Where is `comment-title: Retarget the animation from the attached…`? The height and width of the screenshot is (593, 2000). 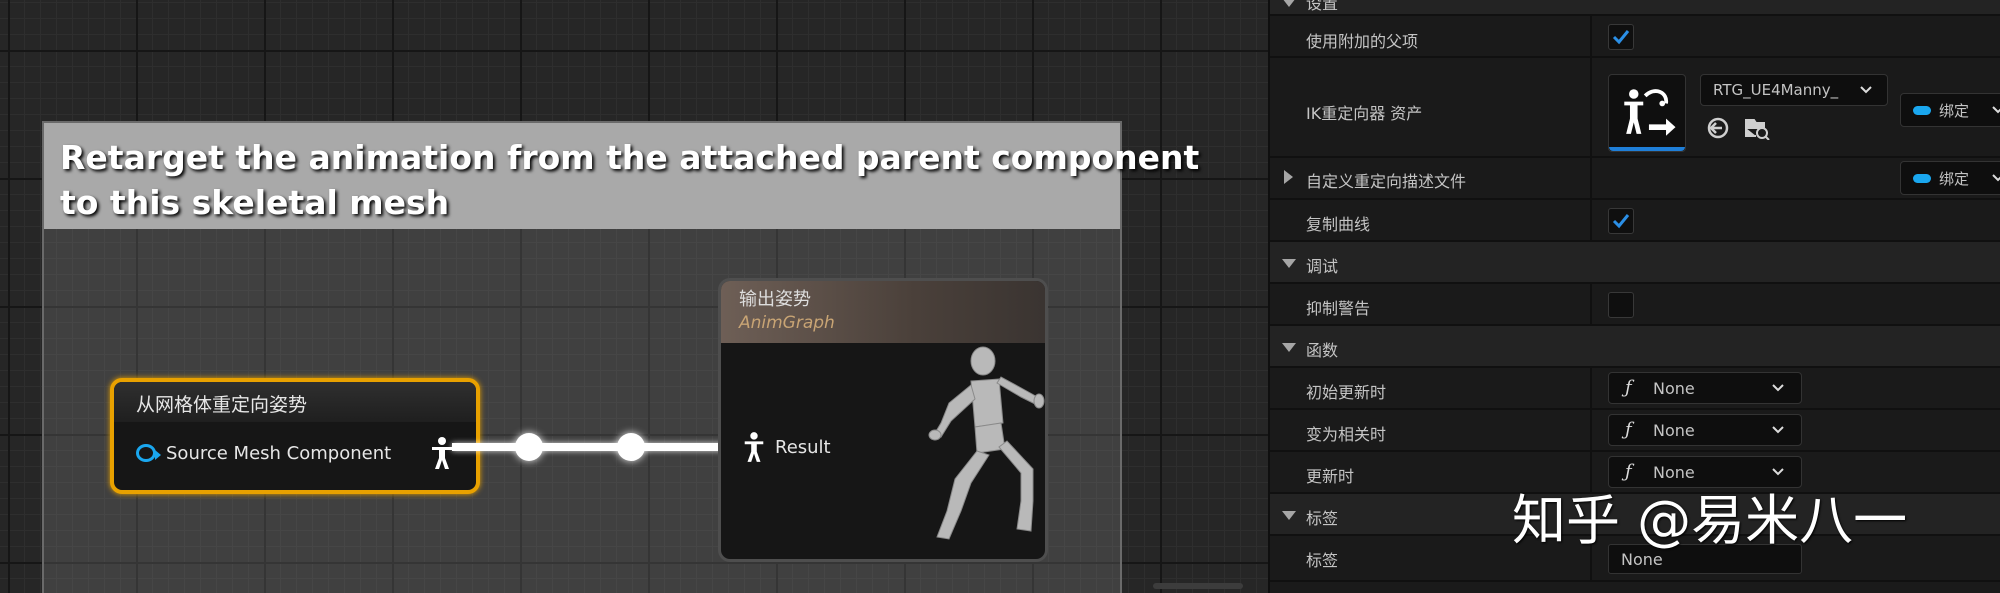
comment-title: Retarget the animation from the attached… is located at coordinates (622, 176).